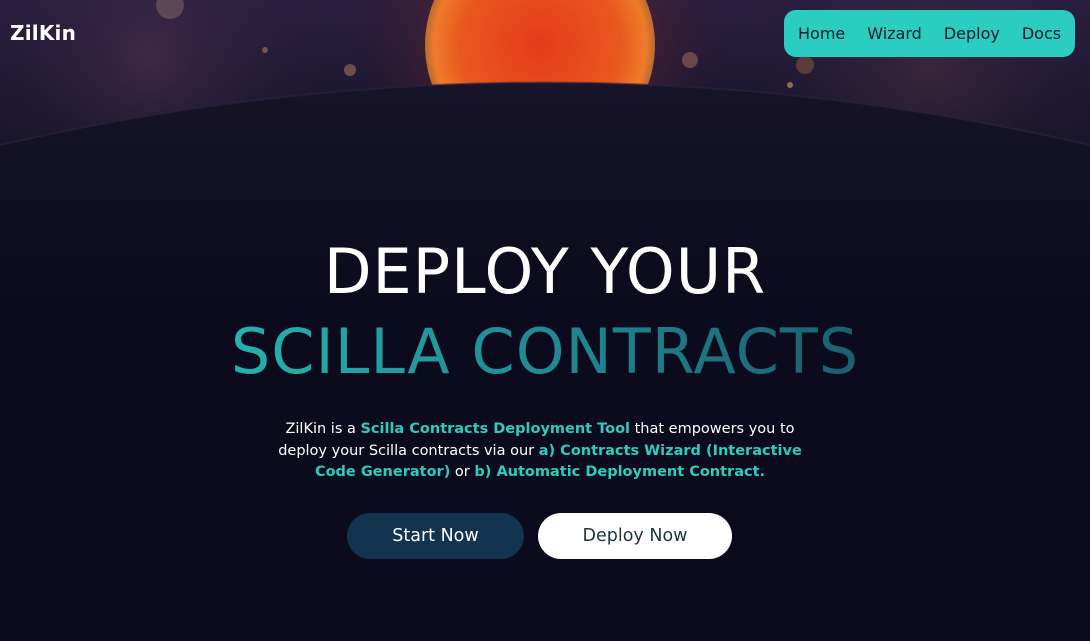  I want to click on brand-logo: ZilKin, so click(43, 33).